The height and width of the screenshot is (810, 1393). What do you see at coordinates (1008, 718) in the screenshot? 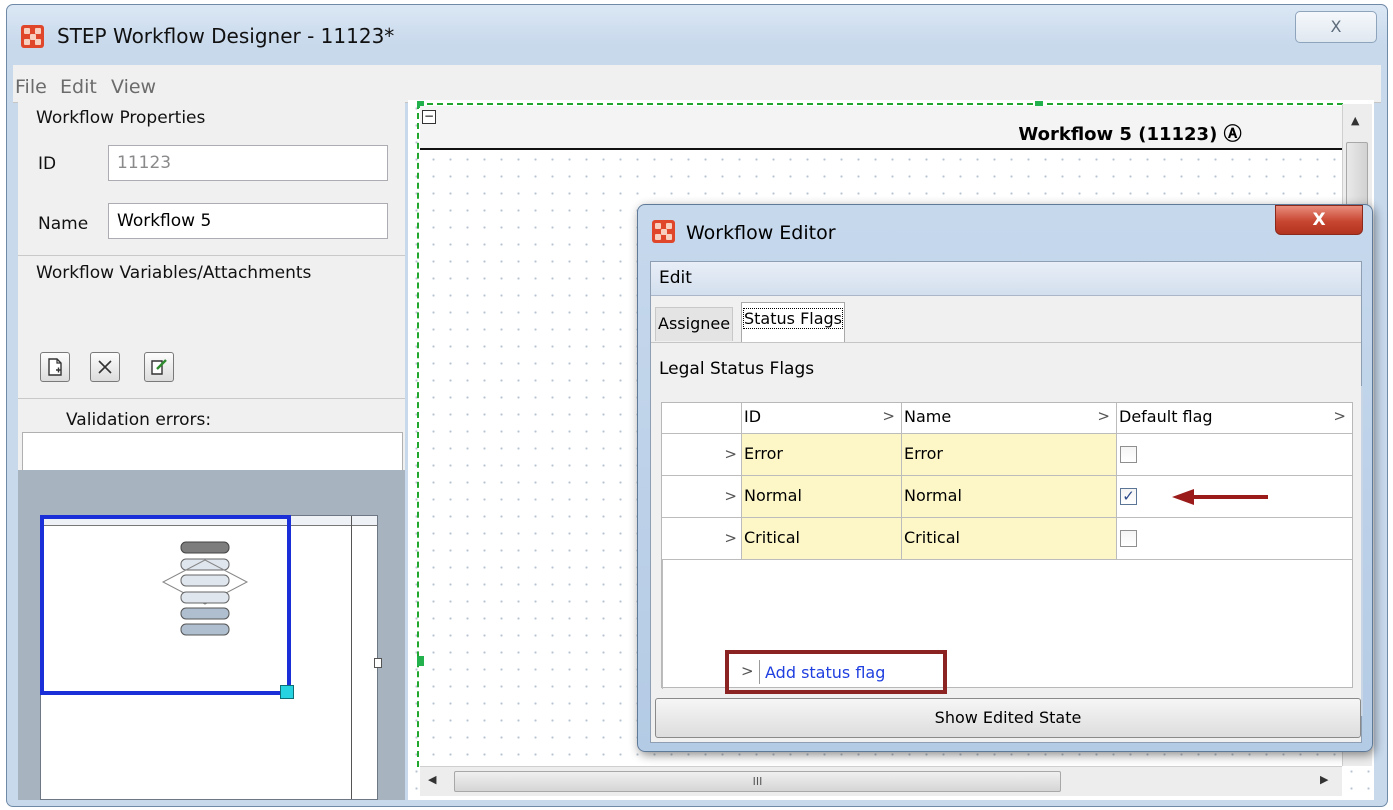
I see `show-edited-state-button: Show Edited State` at bounding box center [1008, 718].